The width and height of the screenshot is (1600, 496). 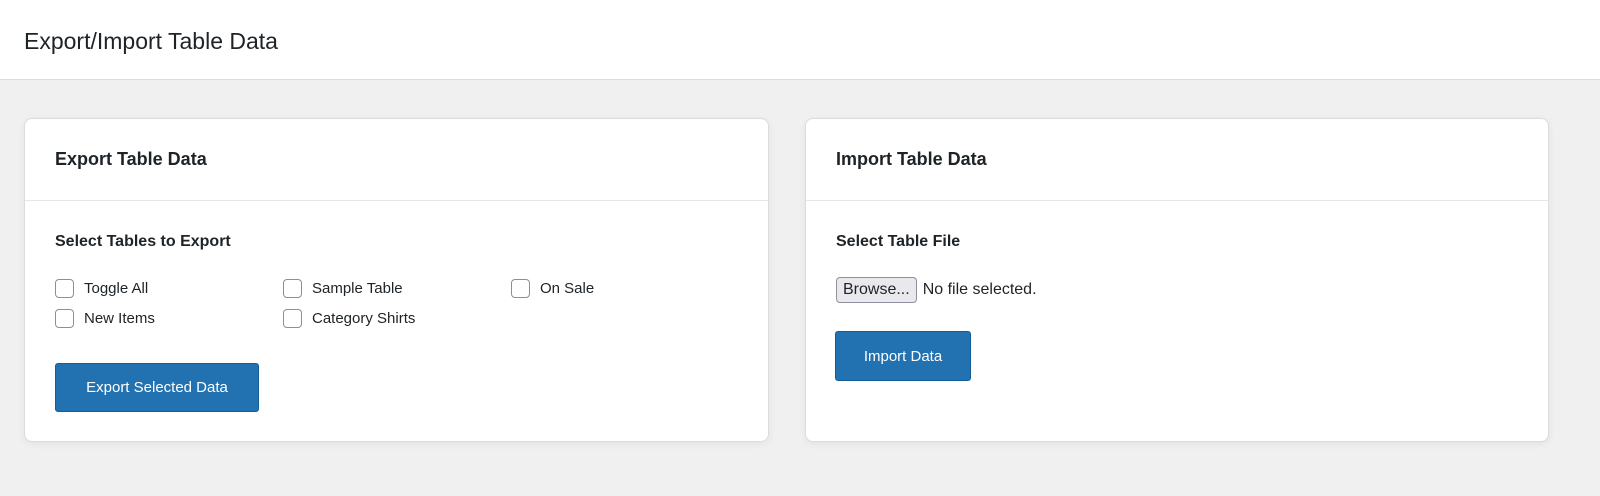 What do you see at coordinates (116, 288) in the screenshot?
I see `checkbox-label: Toggle All` at bounding box center [116, 288].